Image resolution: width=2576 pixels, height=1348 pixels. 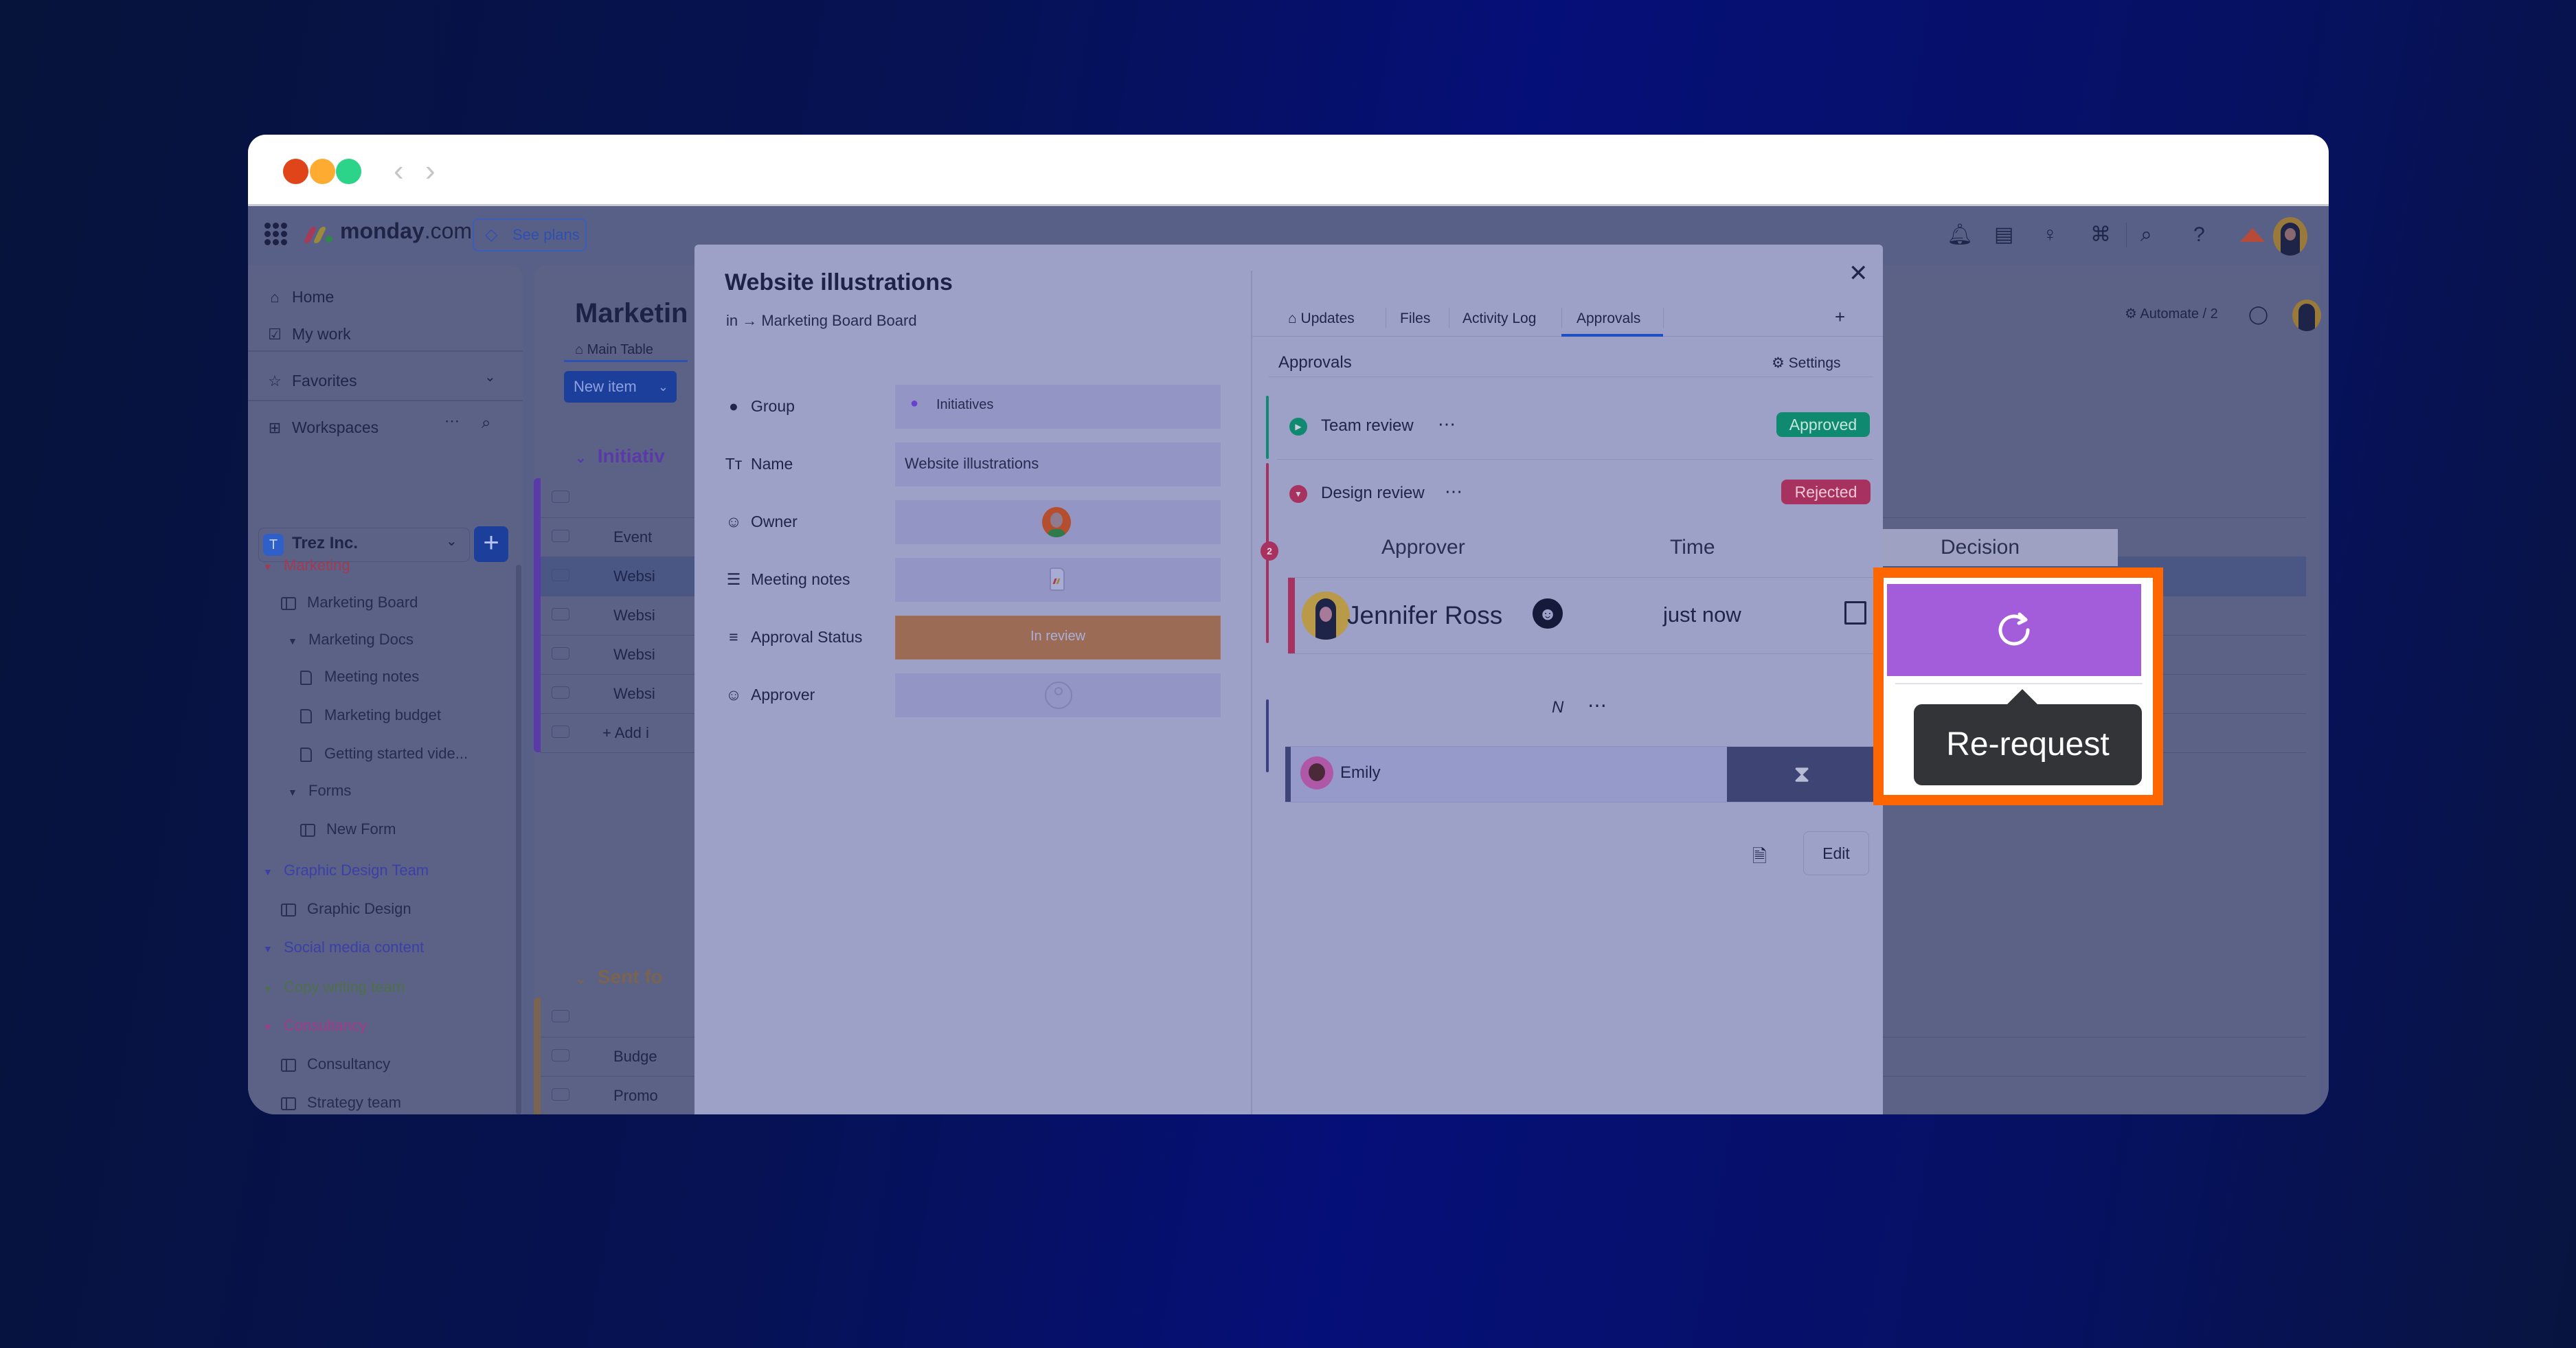 I want to click on approver-field, so click(x=1058, y=695).